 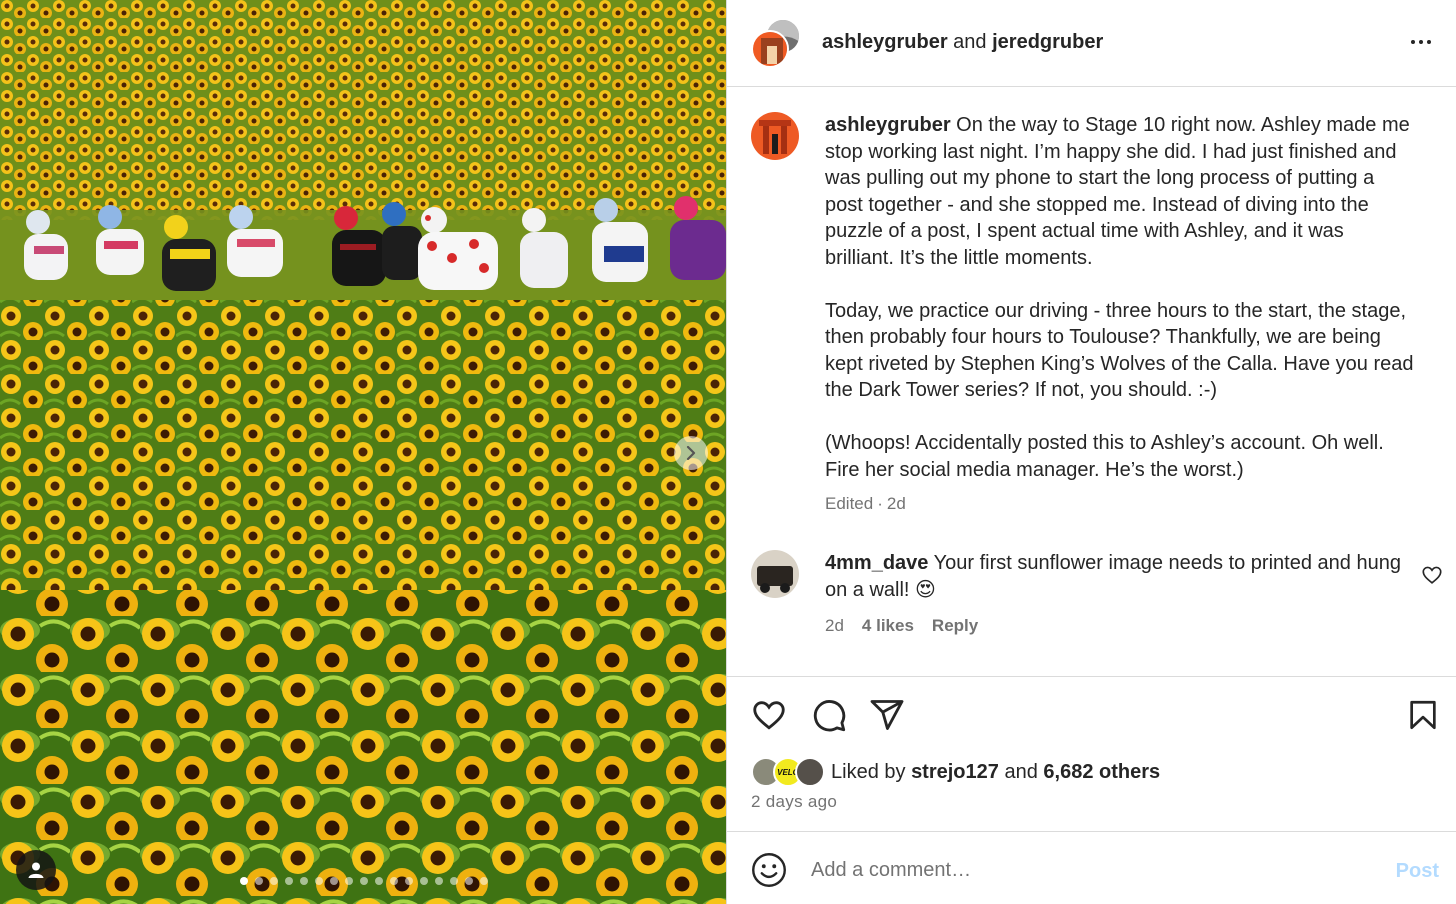 I want to click on owner-username-2: jeredgruber, so click(x=1047, y=42).